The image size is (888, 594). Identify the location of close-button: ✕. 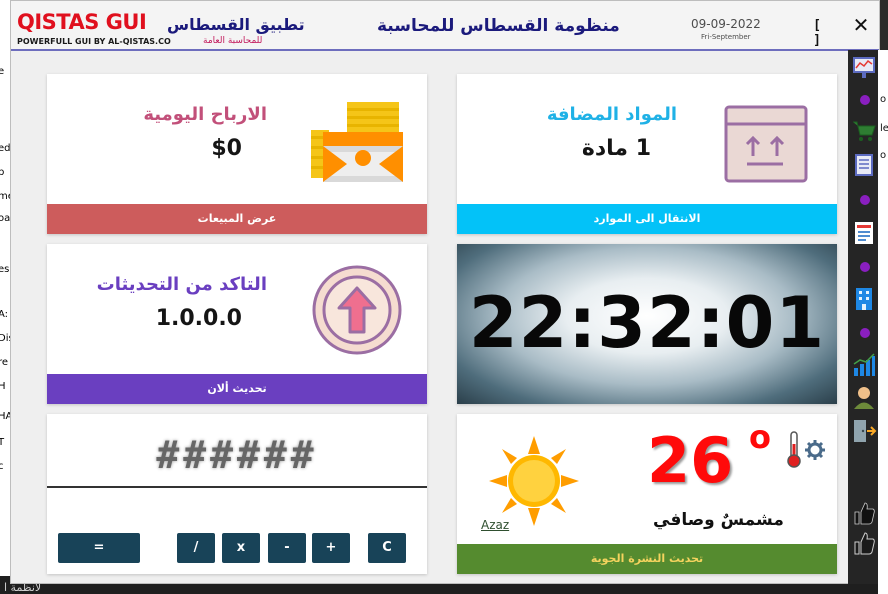
(861, 26).